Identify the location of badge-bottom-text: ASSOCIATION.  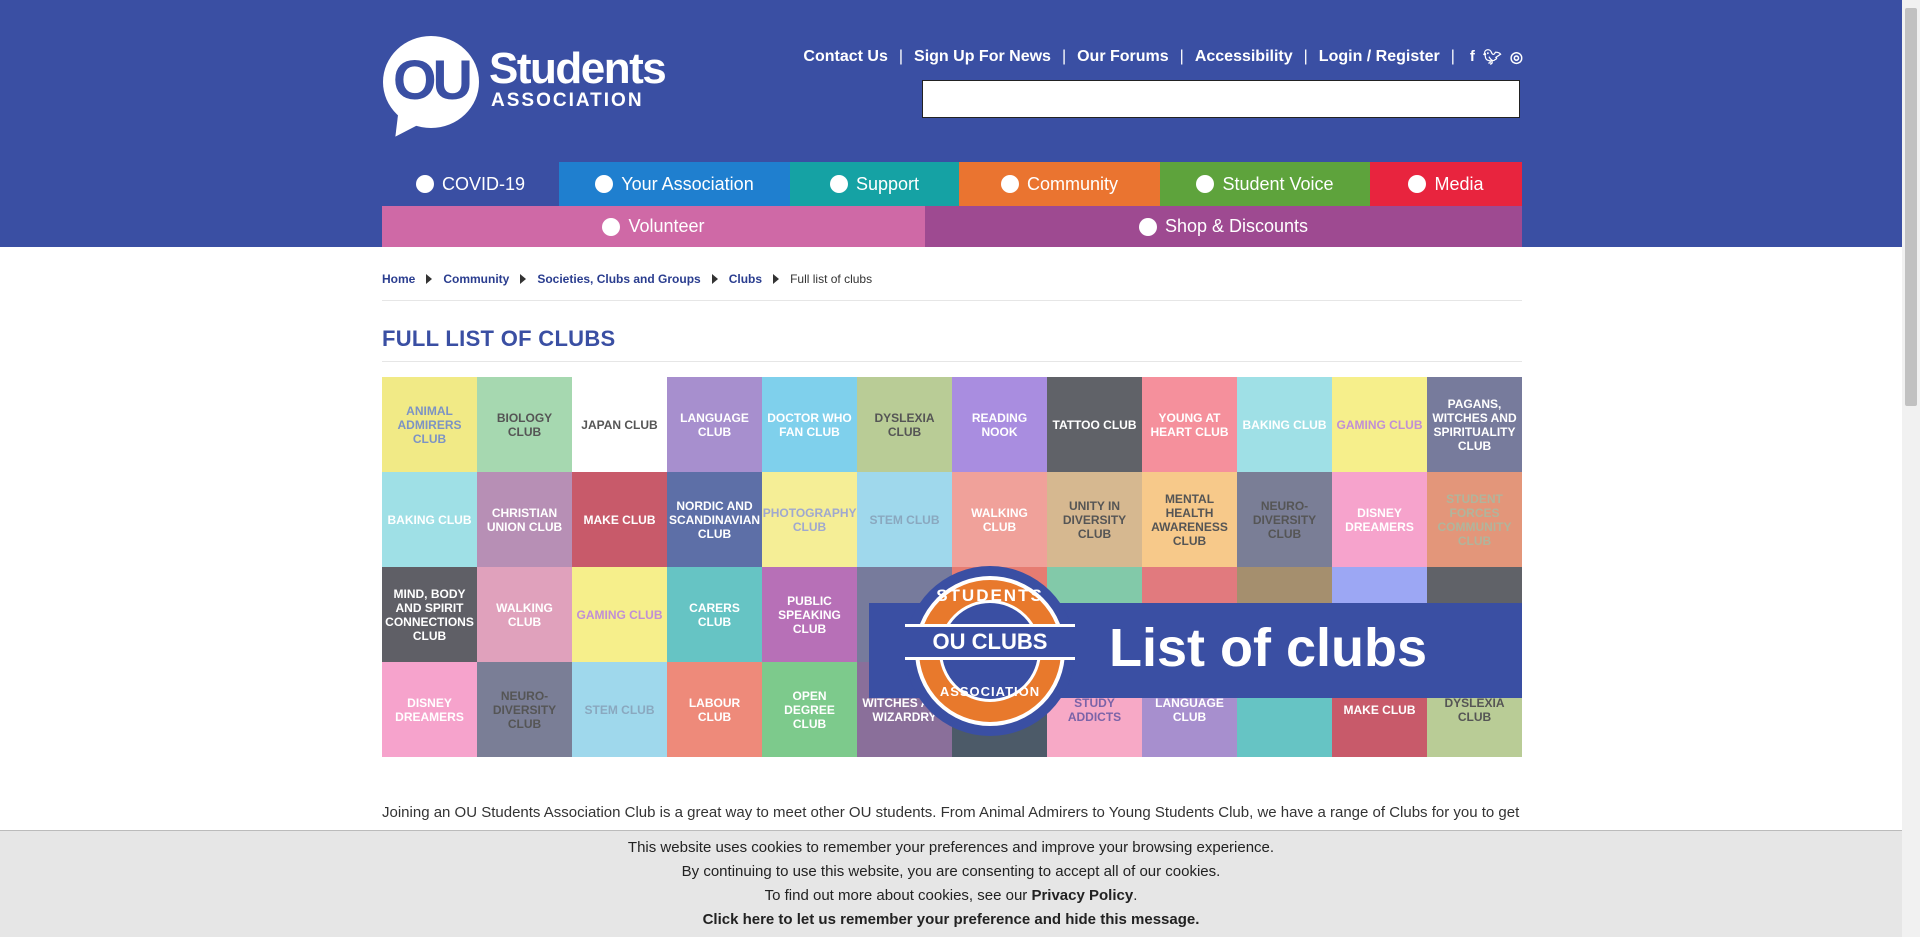
(990, 691).